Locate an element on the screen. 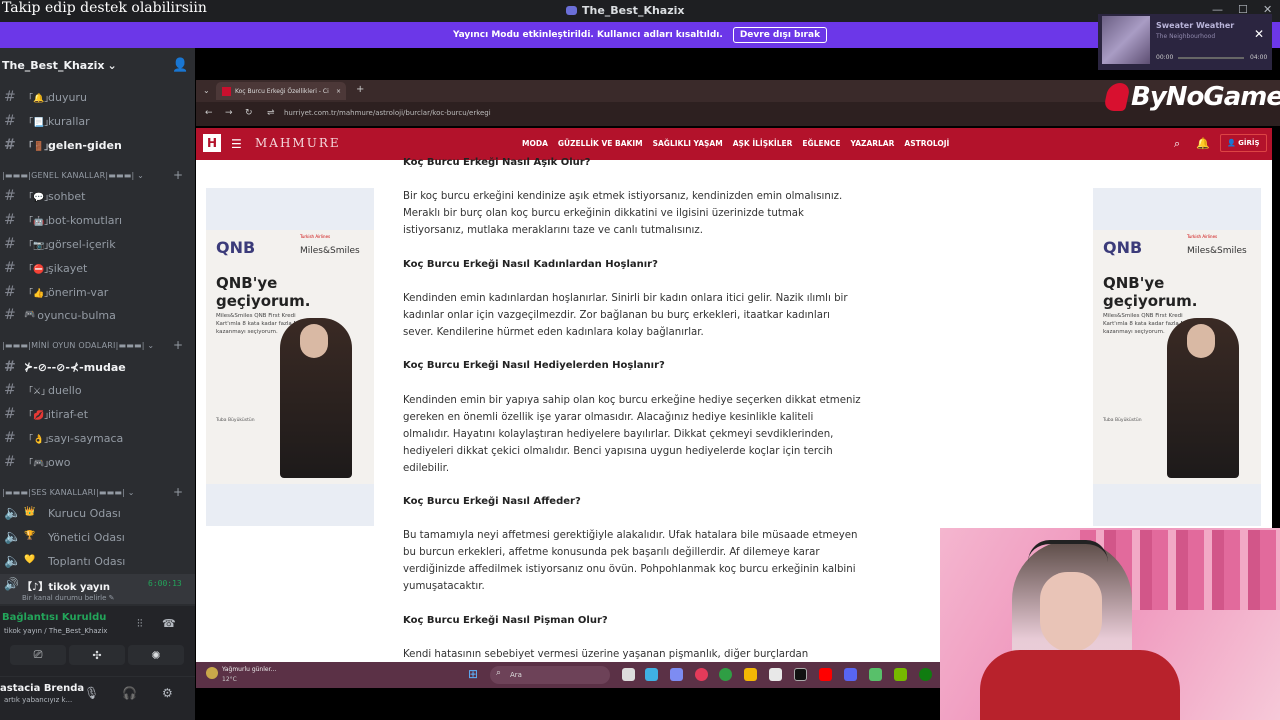 This screenshot has height=720, width=1280. username: astacia Brenda is located at coordinates (42, 688).